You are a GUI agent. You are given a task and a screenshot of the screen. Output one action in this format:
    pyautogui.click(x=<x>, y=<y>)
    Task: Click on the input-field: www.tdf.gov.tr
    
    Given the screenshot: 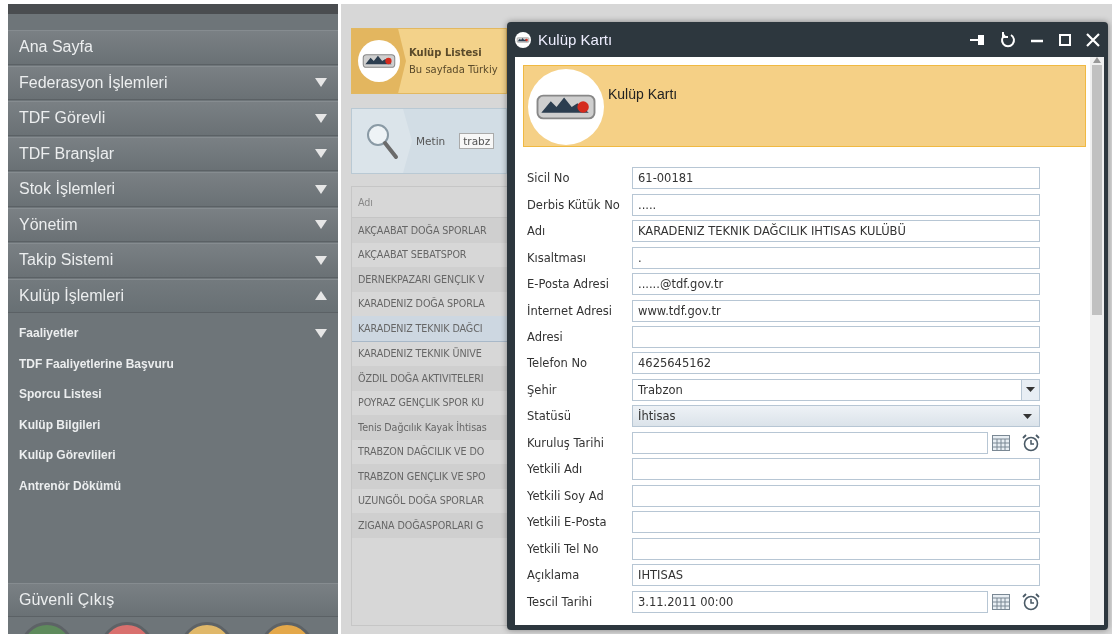 What is the action you would take?
    pyautogui.click(x=836, y=310)
    